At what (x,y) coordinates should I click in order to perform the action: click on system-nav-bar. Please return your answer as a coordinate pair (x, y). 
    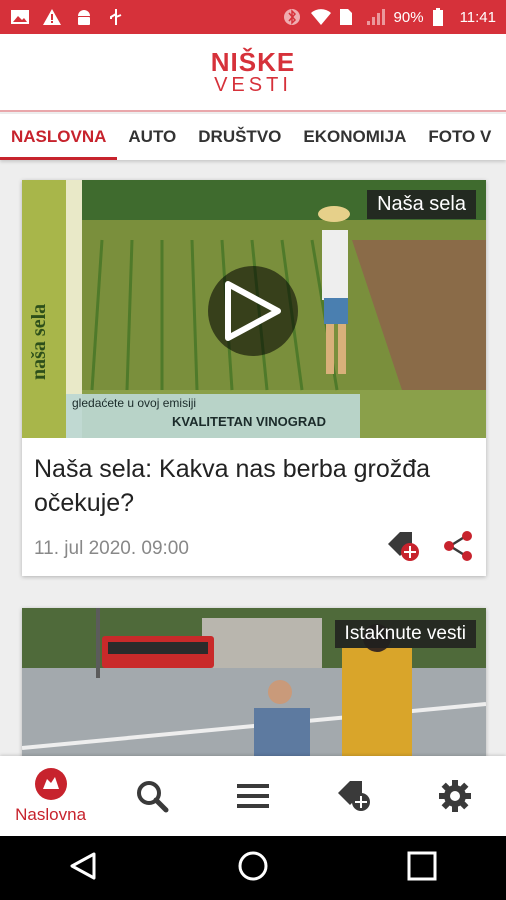
    Looking at the image, I should click on (253, 868).